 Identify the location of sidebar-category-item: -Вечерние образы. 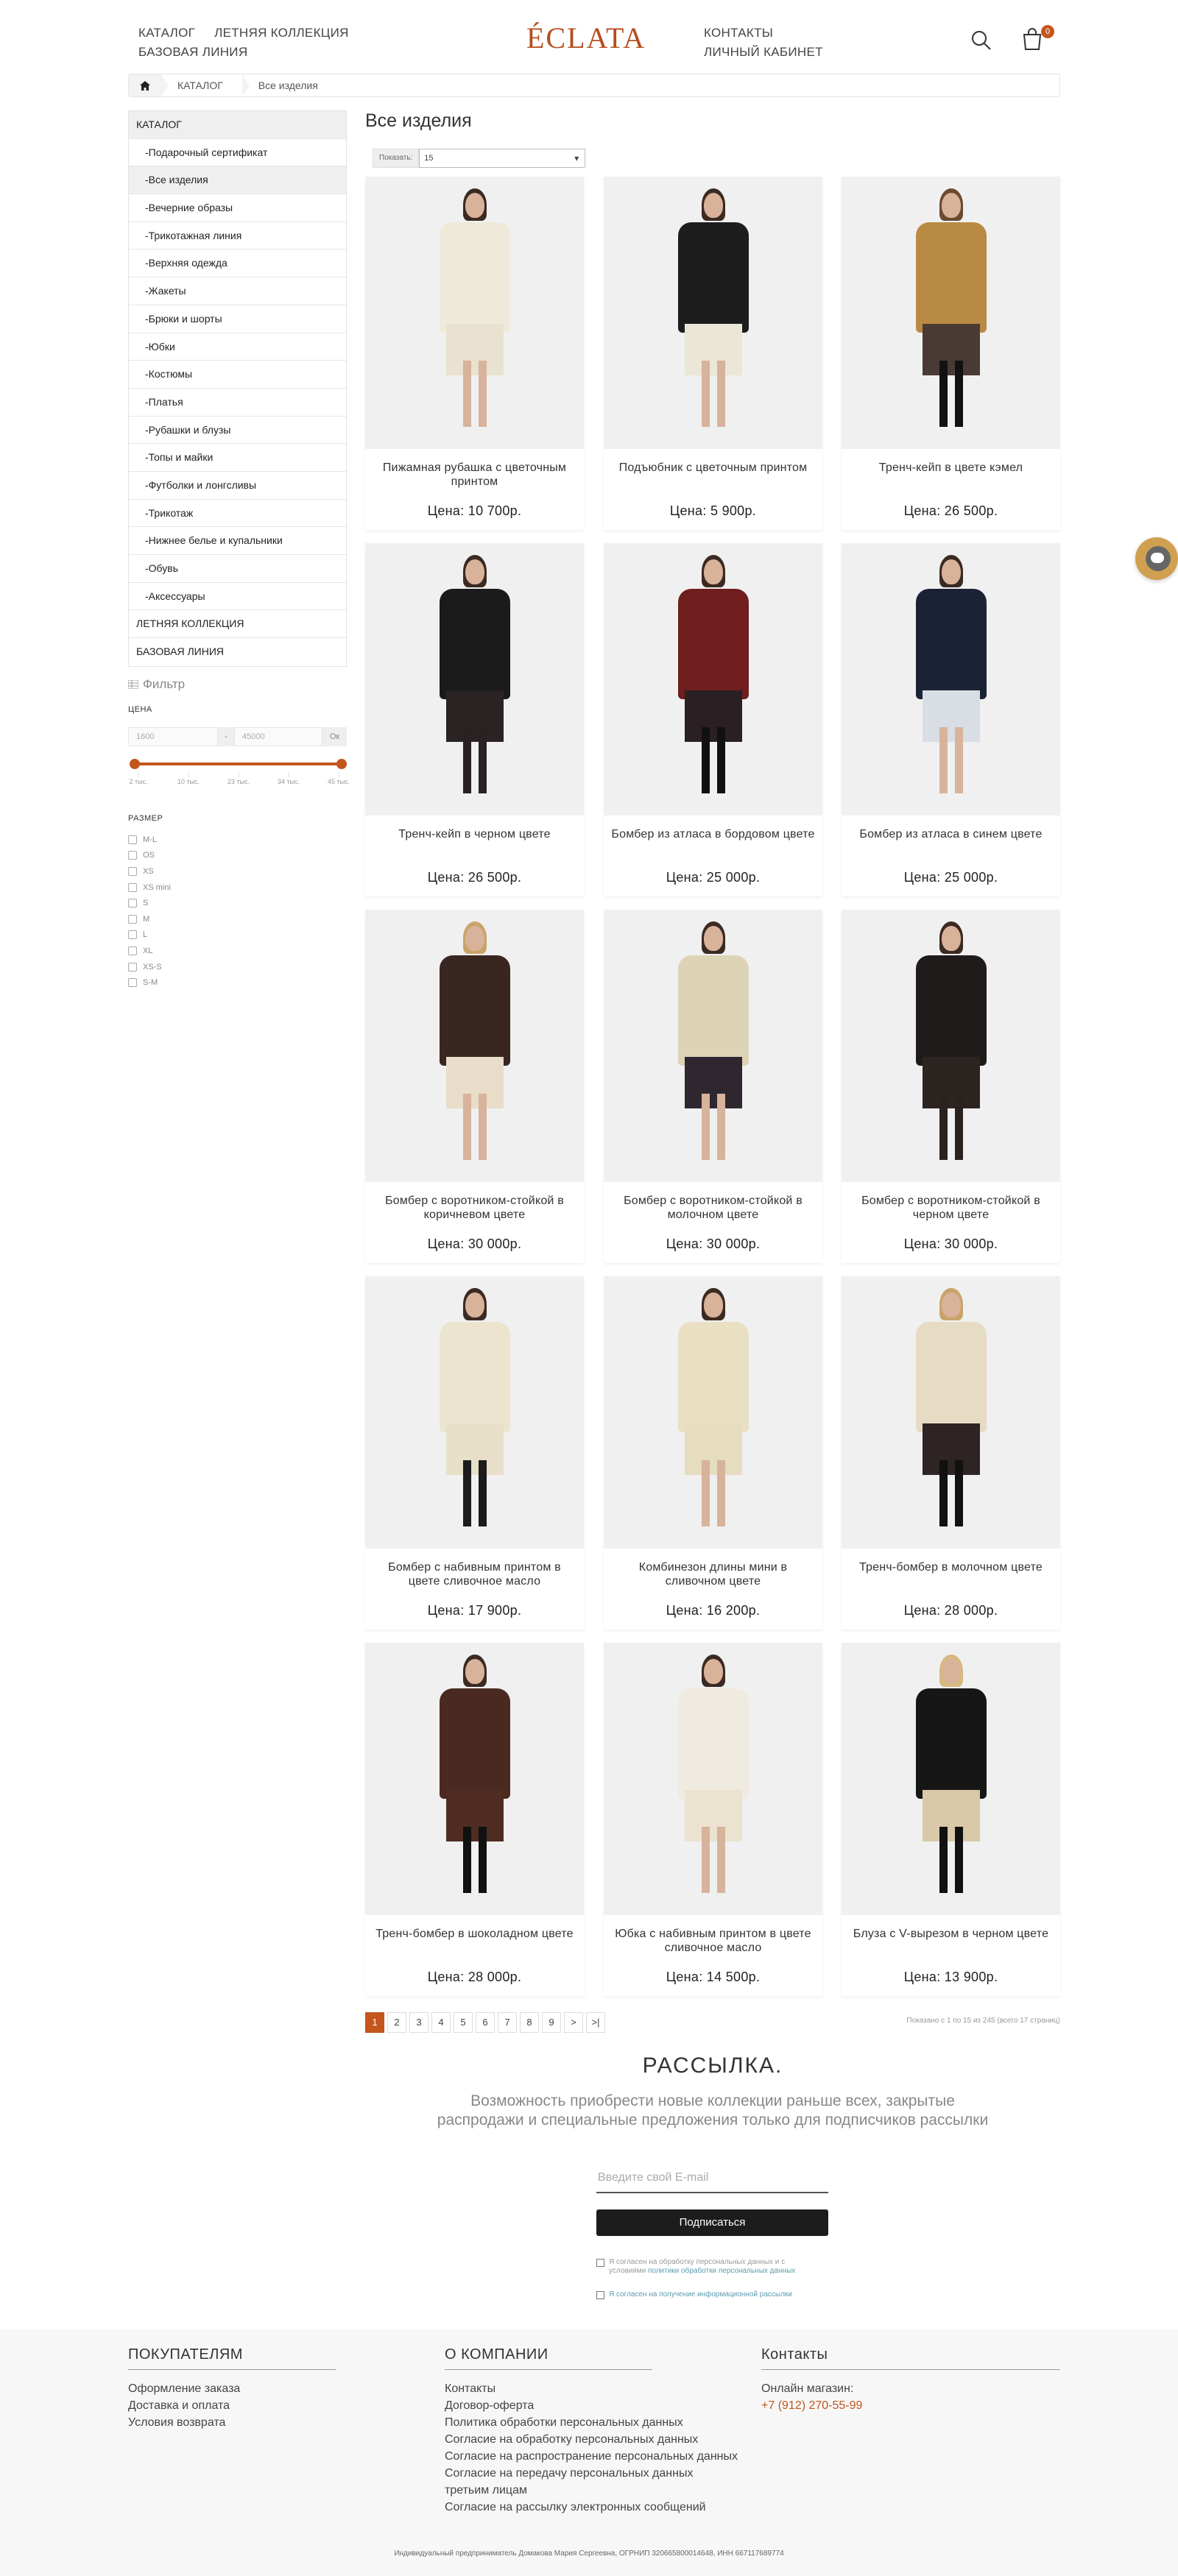
(237, 208).